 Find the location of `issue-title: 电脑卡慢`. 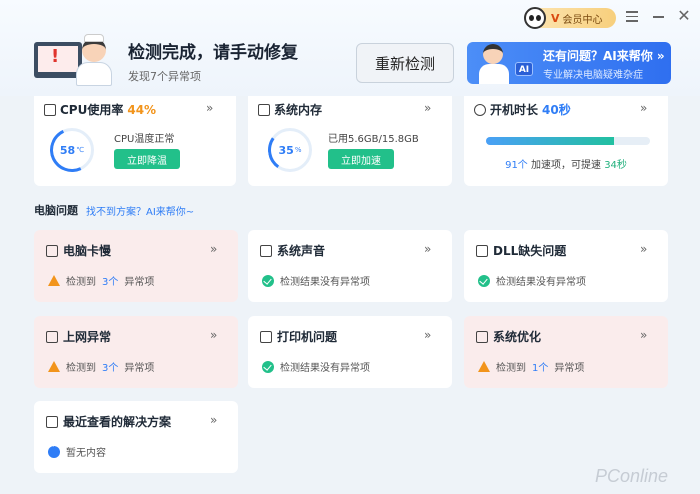

issue-title: 电脑卡慢 is located at coordinates (87, 251).